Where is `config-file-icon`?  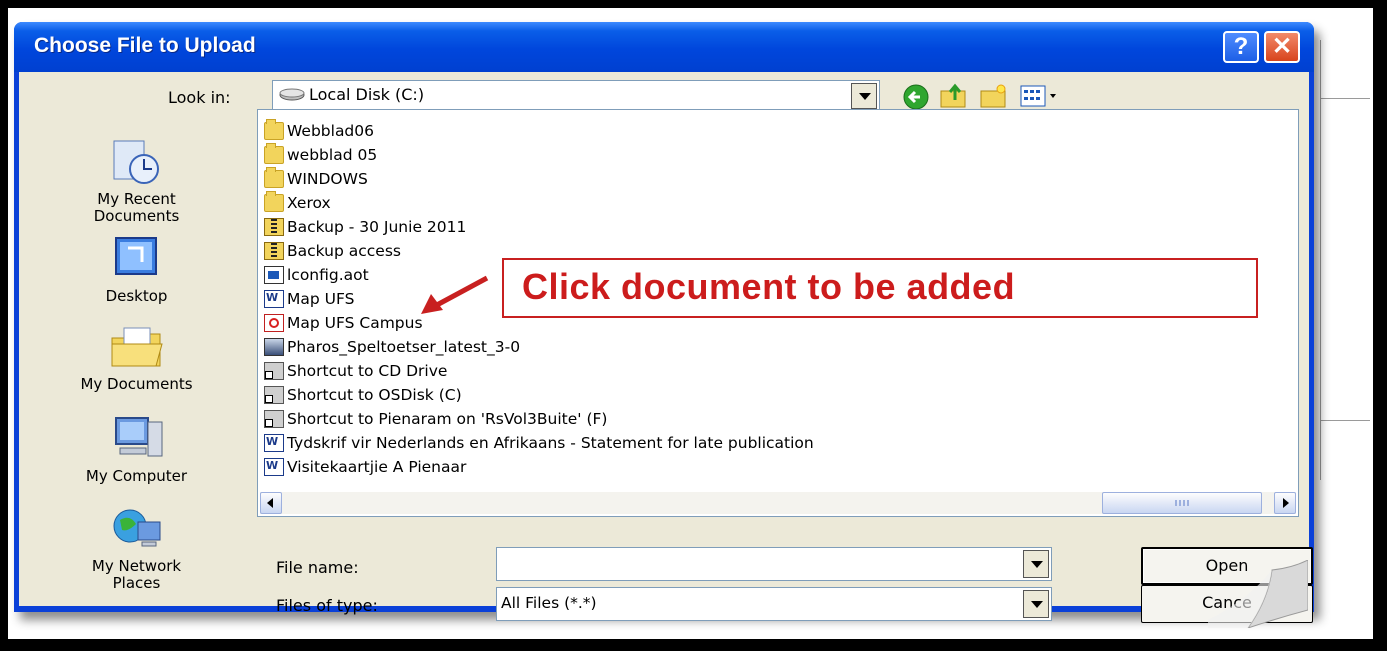
config-file-icon is located at coordinates (274, 275).